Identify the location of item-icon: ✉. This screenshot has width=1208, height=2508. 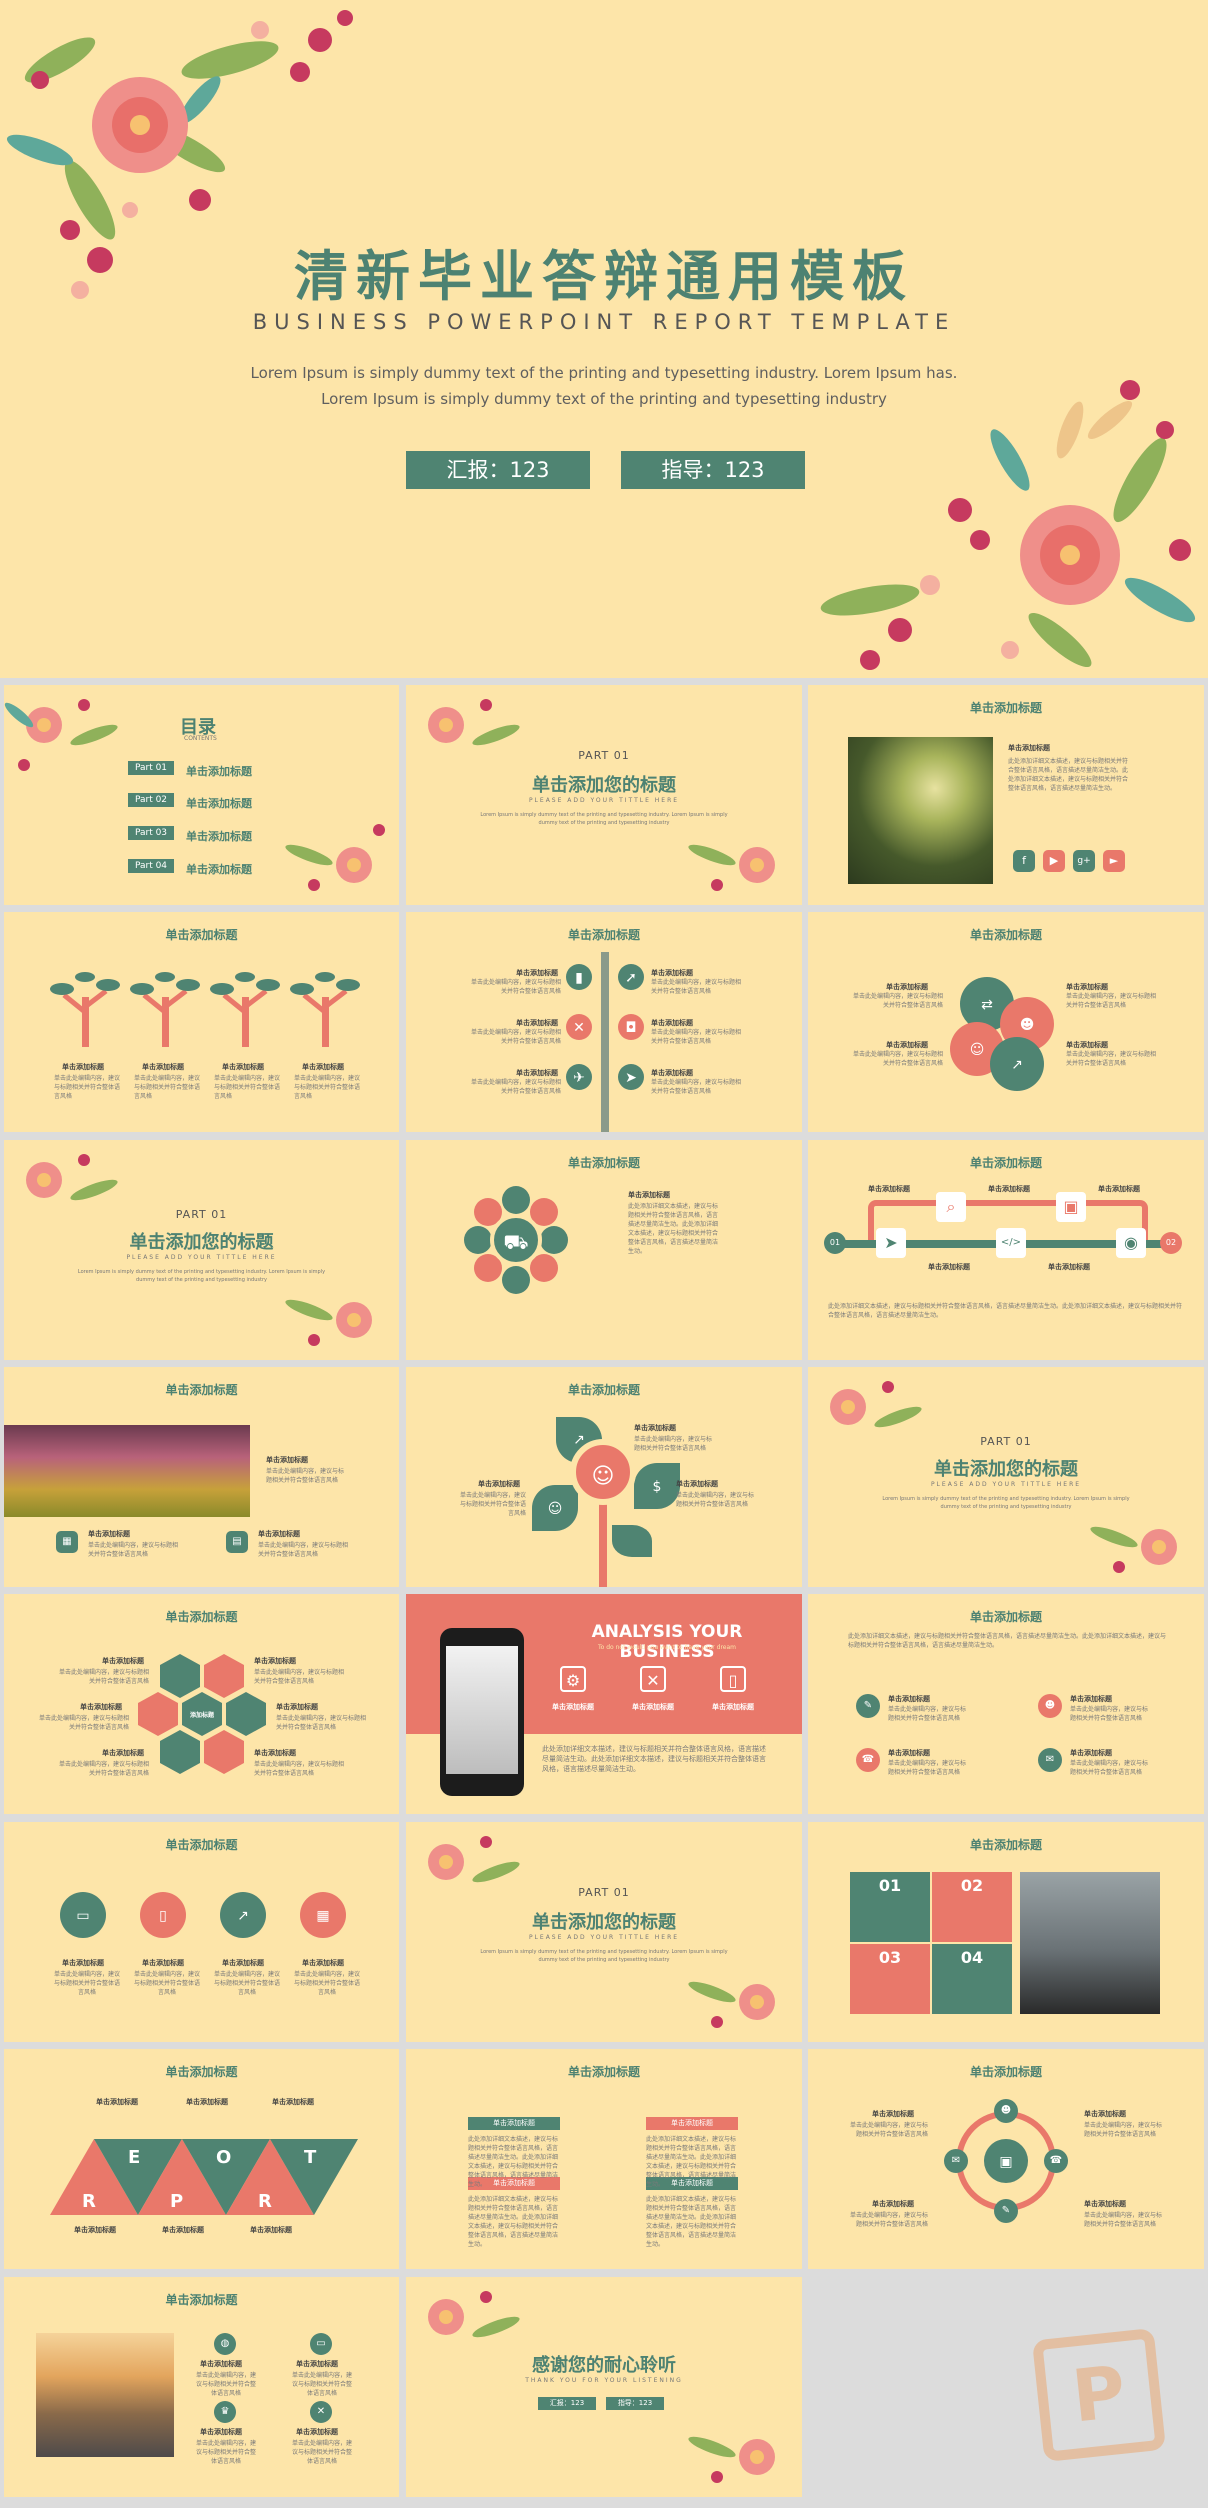
(1050, 1760).